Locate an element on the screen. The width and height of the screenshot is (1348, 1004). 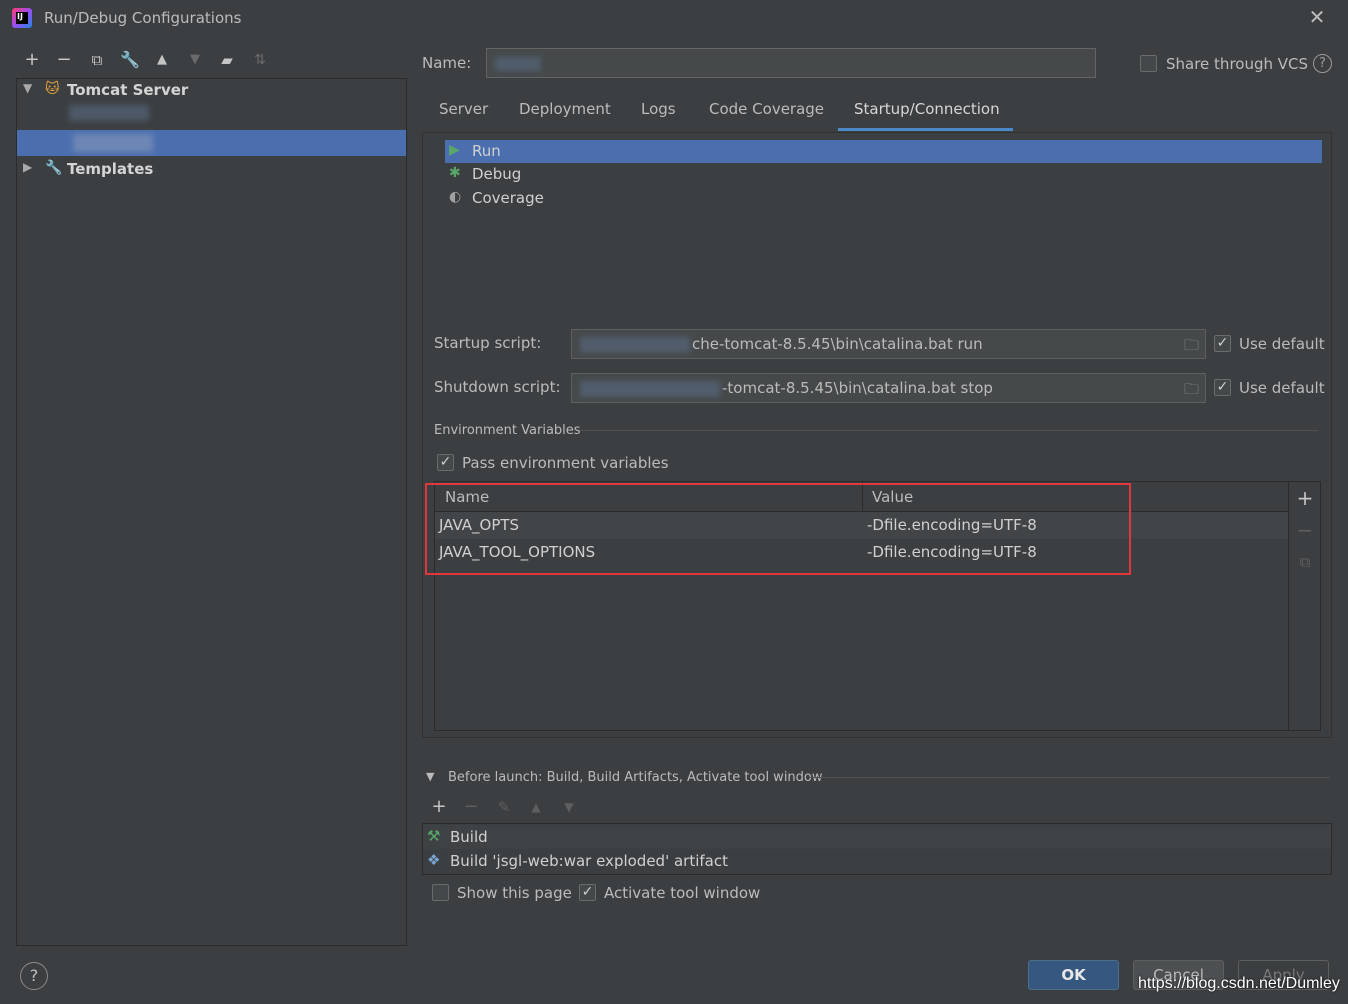
startup-use-default-checkbox: ✓ is located at coordinates (1222, 343).